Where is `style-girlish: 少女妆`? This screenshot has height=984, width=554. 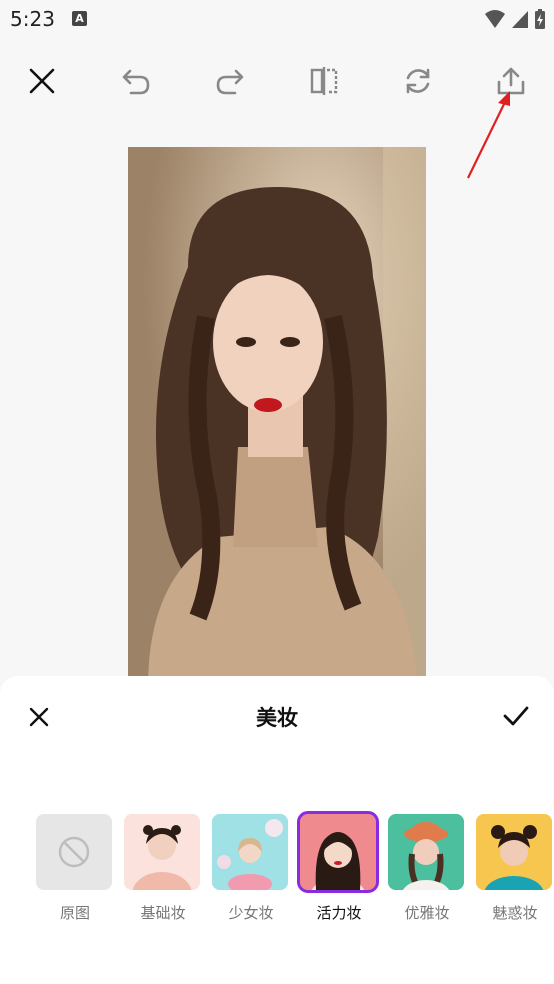
style-girlish: 少女妆 is located at coordinates (251, 868).